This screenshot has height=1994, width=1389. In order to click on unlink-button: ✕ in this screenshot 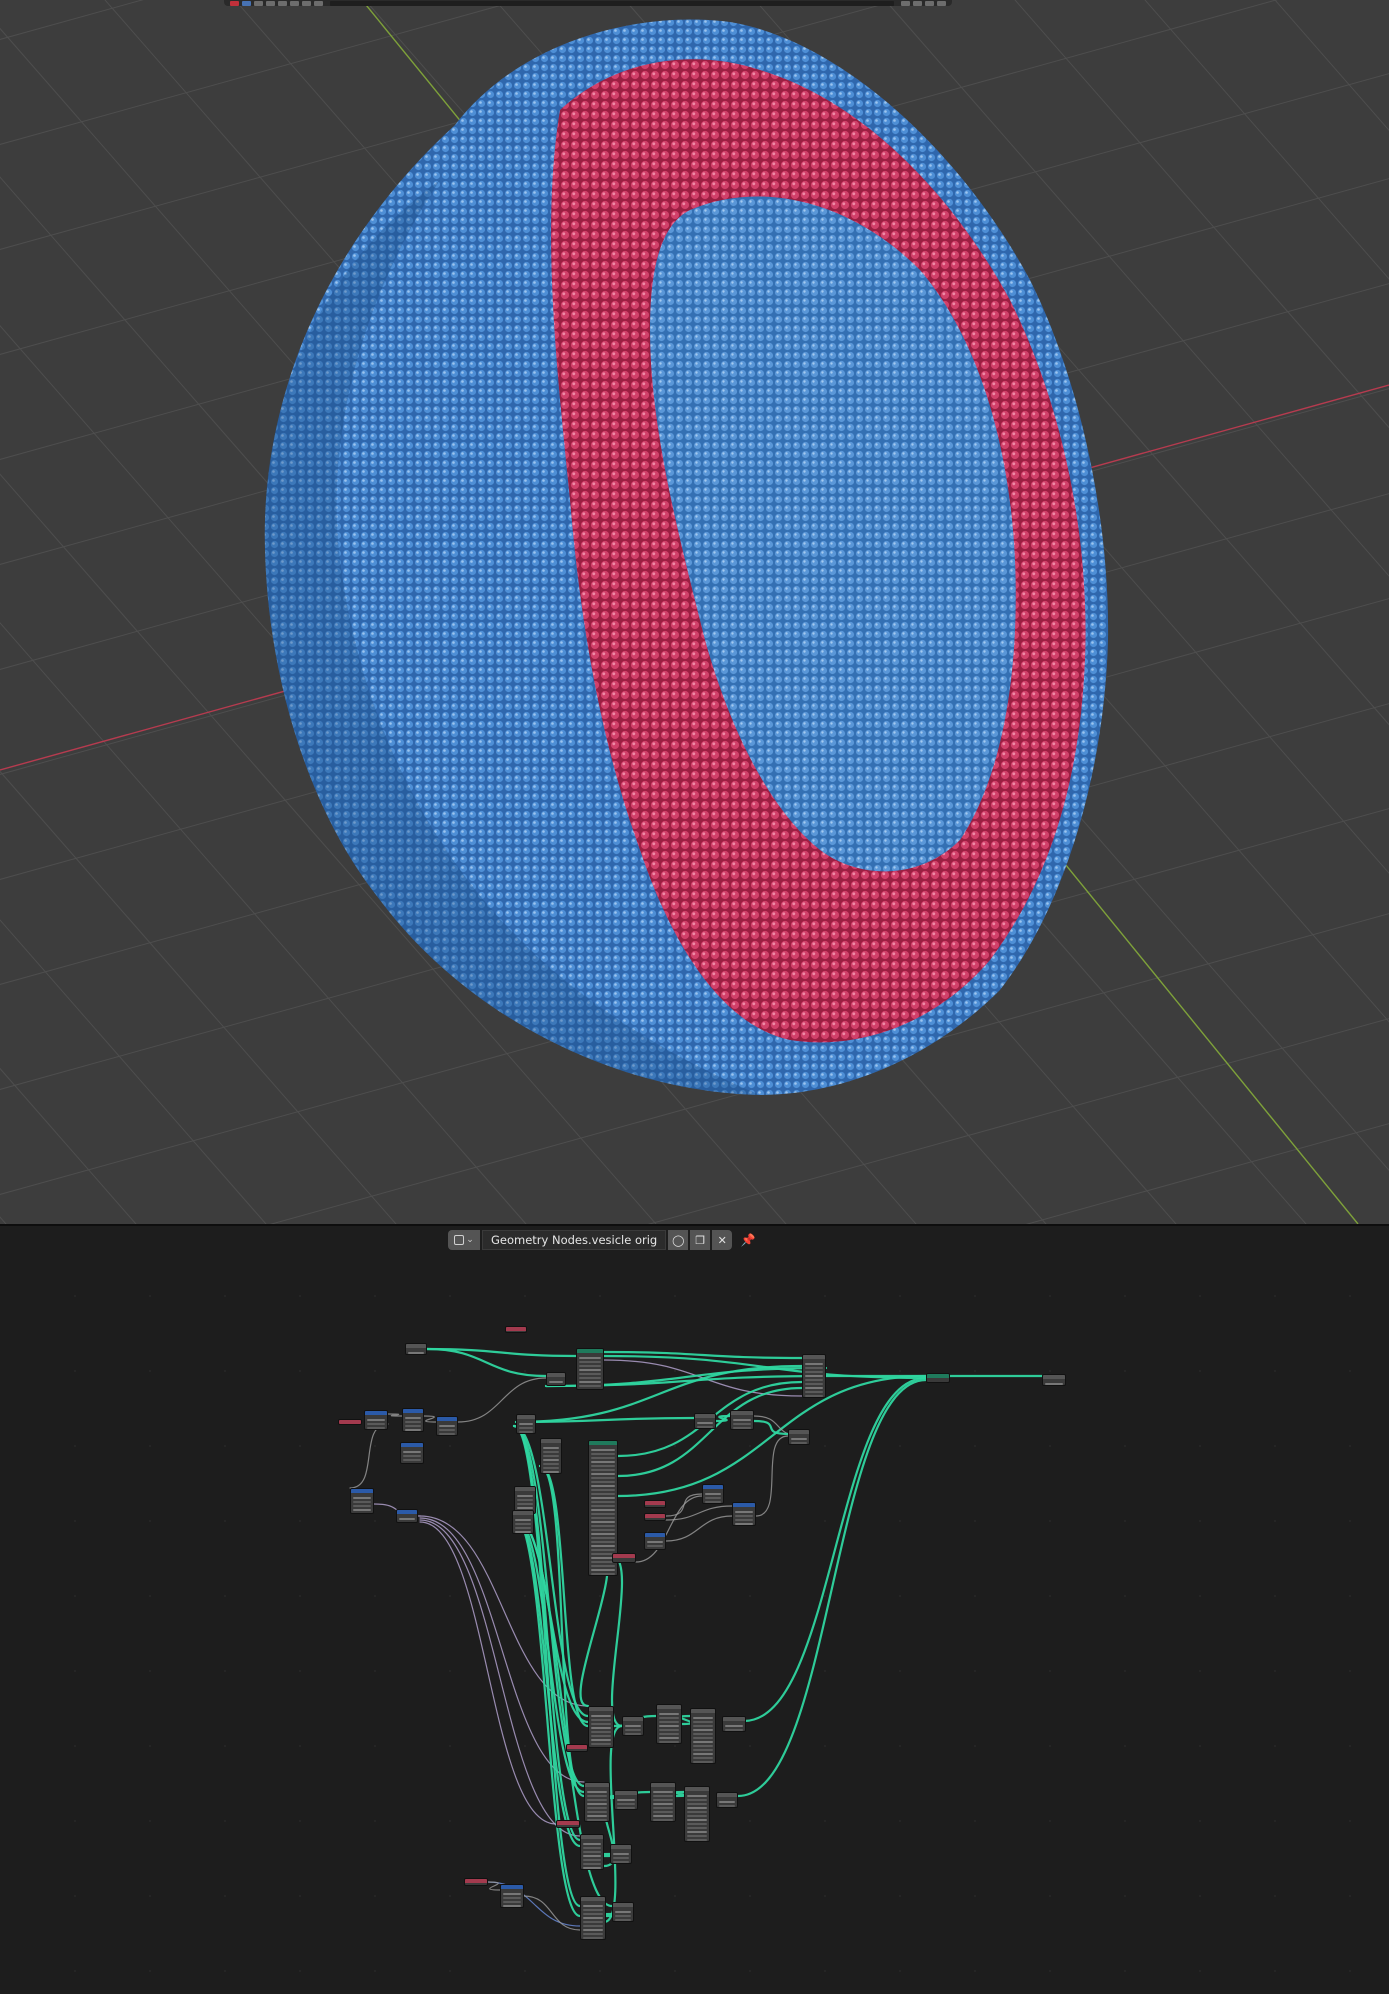, I will do `click(722, 1240)`.